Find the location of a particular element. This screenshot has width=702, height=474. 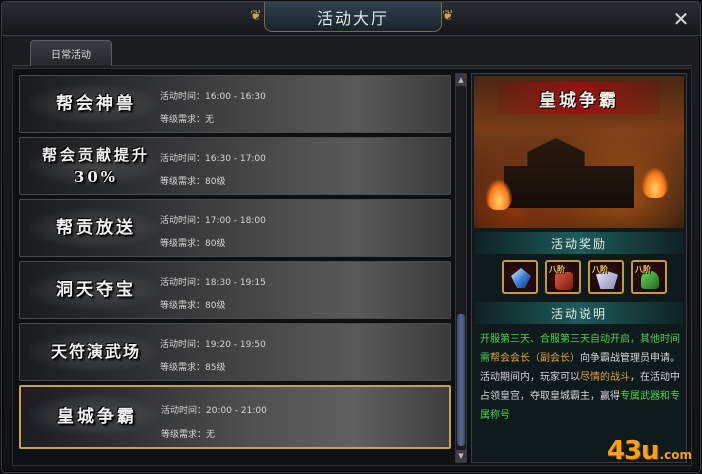

activity-name: 帮会神兽 is located at coordinates (96, 104).